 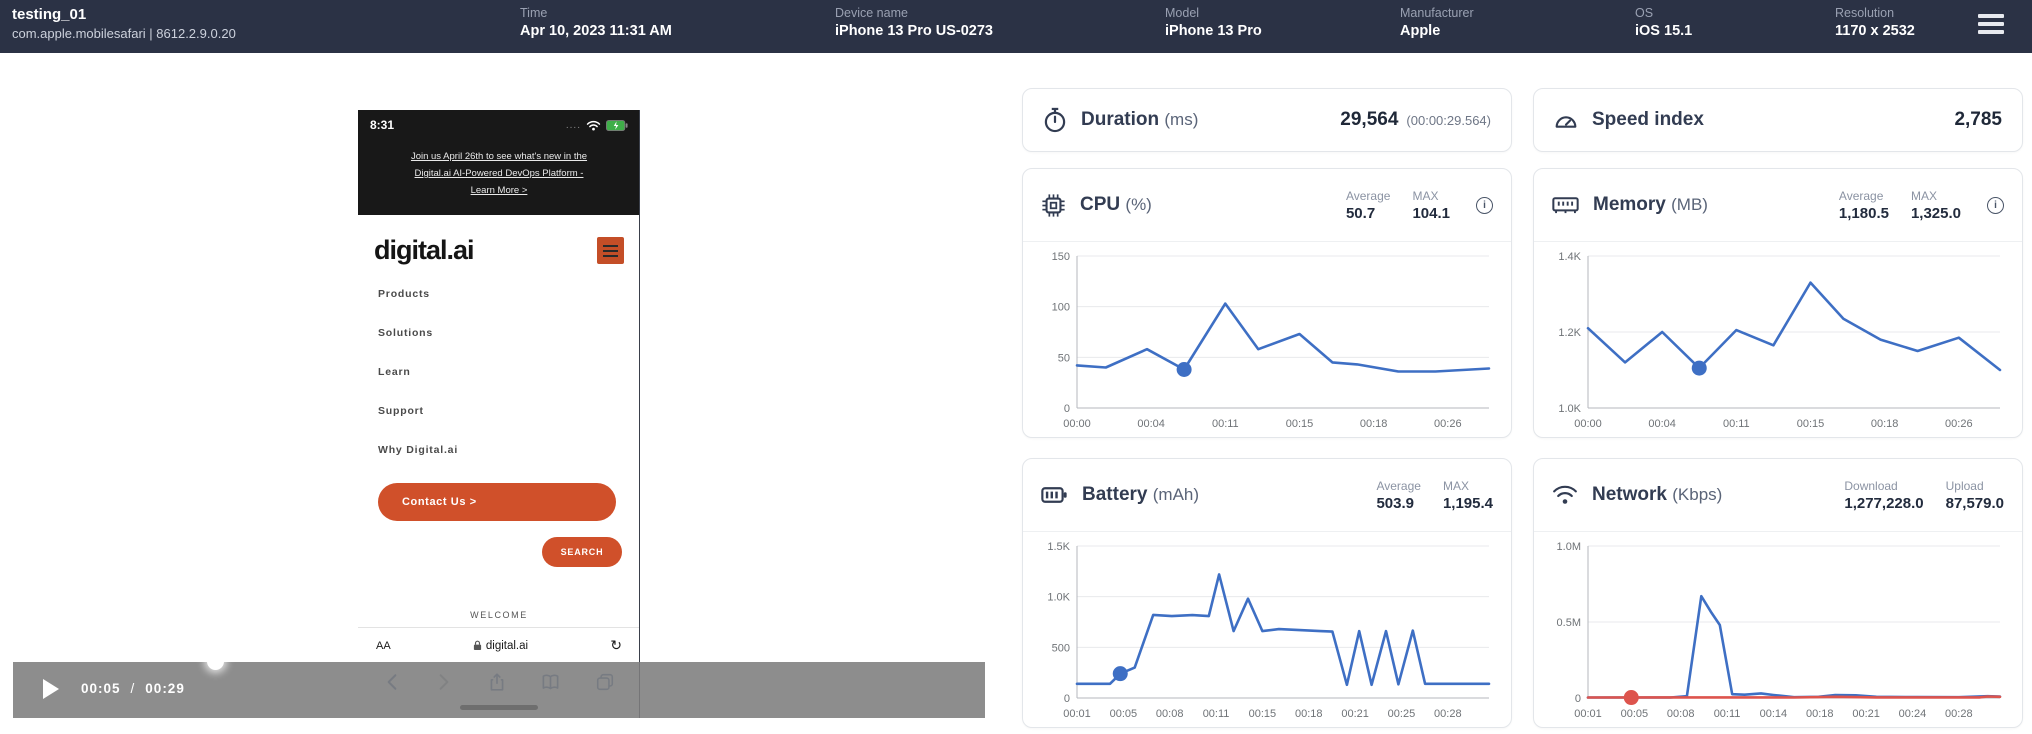 What do you see at coordinates (499, 685) in the screenshot?
I see `video-control-bar: 00:05 / 00:29` at bounding box center [499, 685].